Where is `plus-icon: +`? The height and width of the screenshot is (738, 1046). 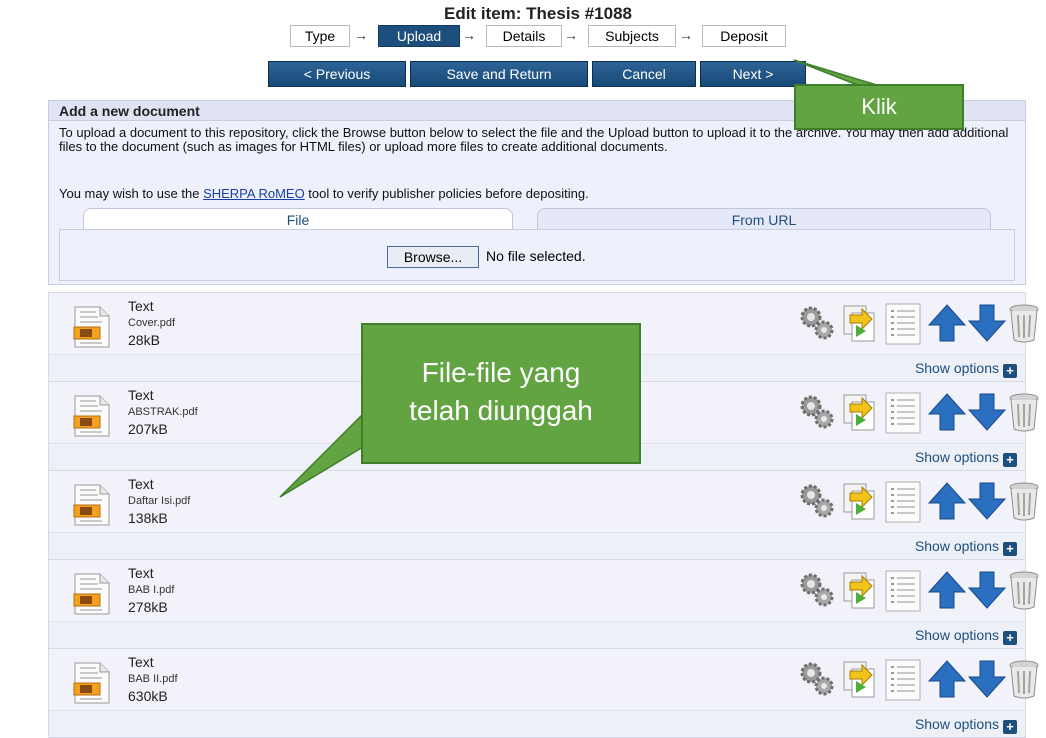
plus-icon: + is located at coordinates (1010, 727).